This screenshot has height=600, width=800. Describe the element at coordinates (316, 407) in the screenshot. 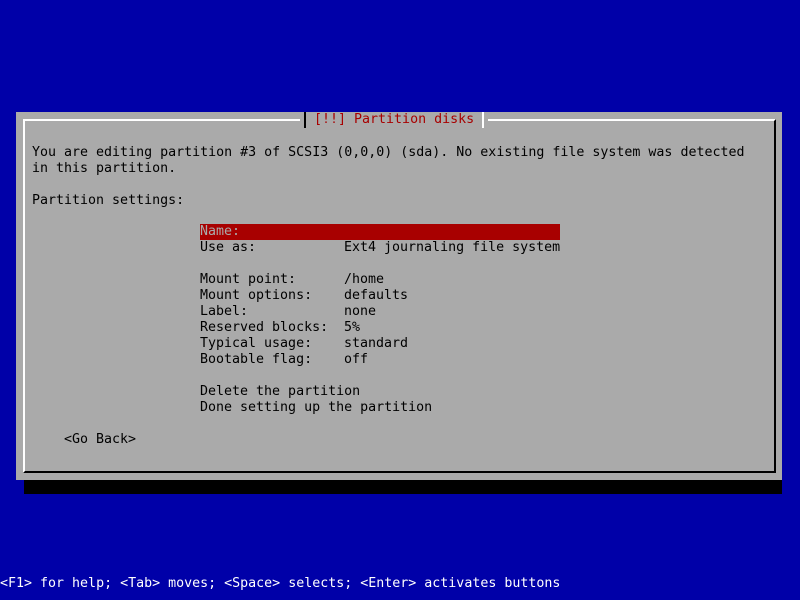

I see `done-partition-label: Done setting up the partition` at that location.